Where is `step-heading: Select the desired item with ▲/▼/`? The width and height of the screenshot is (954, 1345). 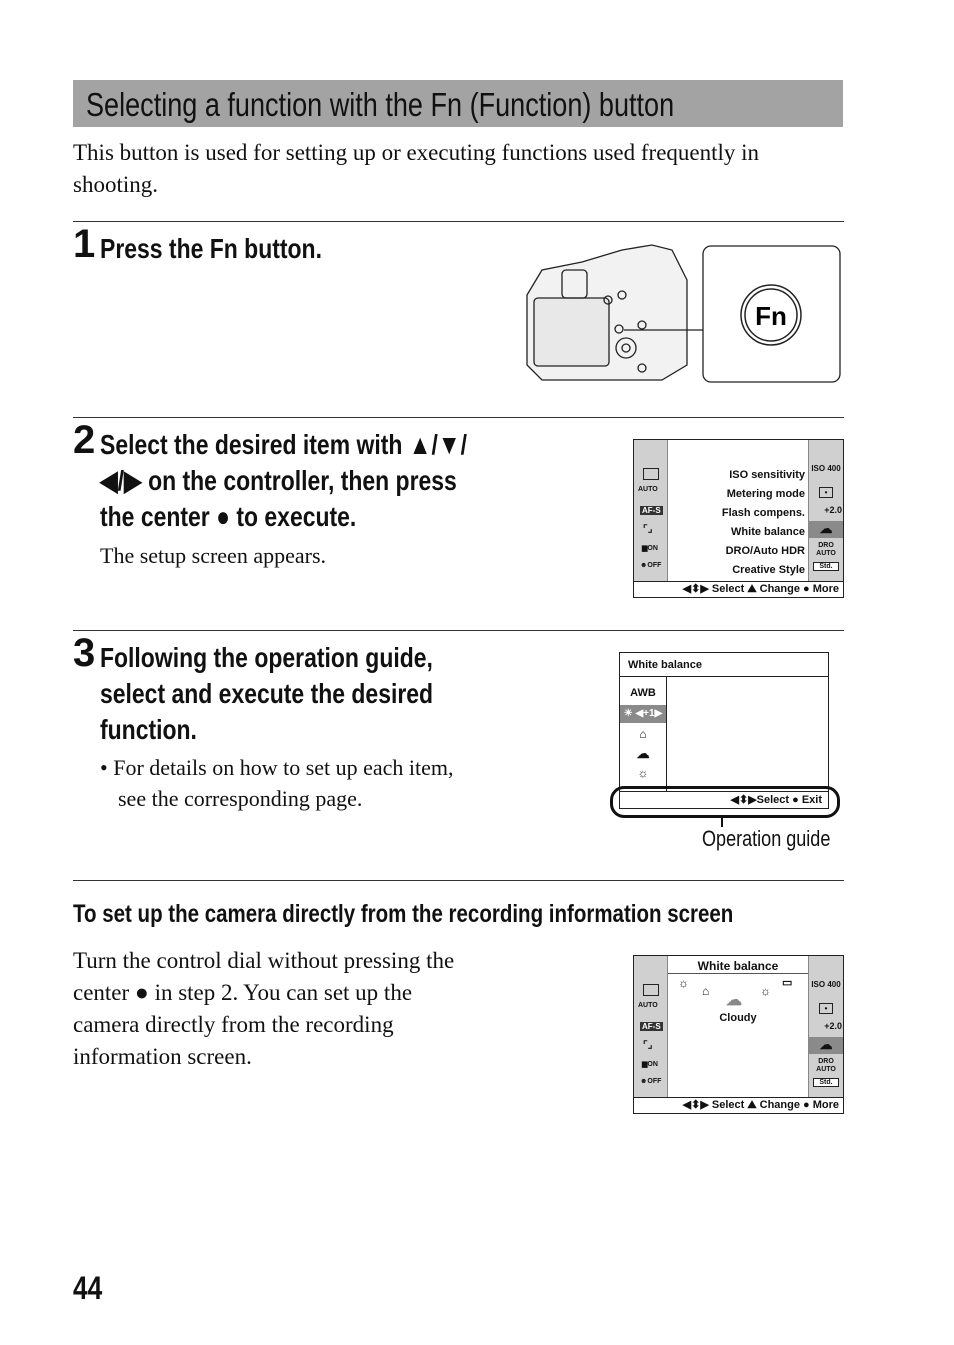
step-heading: Select the desired item with ▲/▼/ is located at coordinates (283, 444).